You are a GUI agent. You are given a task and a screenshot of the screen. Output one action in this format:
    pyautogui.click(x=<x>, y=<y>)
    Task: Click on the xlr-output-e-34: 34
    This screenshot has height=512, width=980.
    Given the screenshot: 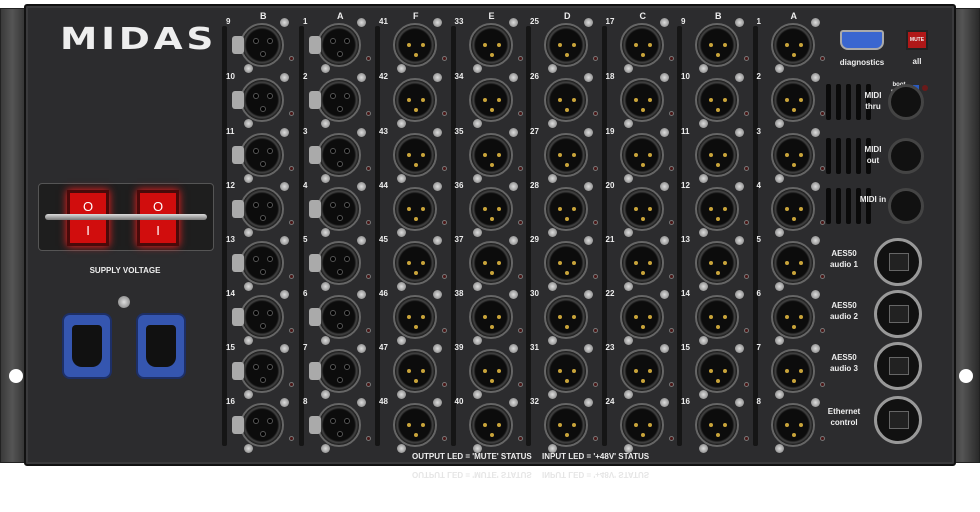 What is the action you would take?
    pyautogui.click(x=489, y=100)
    